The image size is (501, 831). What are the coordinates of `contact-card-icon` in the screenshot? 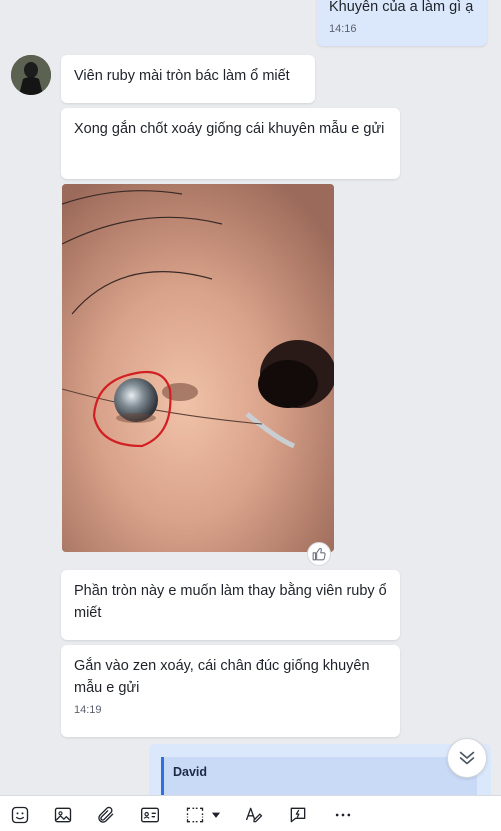 It's located at (150, 815).